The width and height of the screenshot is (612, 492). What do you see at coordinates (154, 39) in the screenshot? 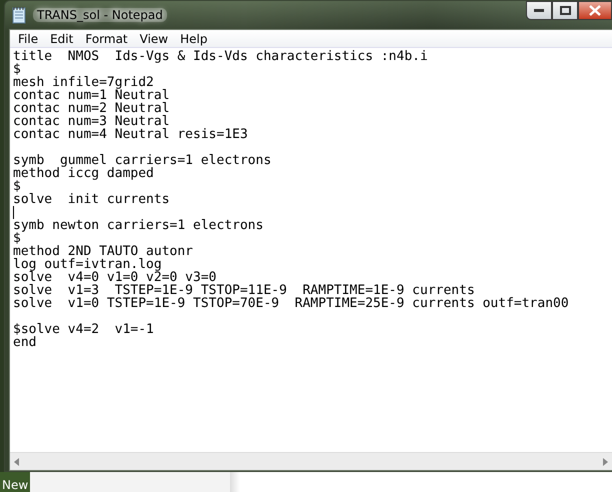
I see `menu-item: View` at bounding box center [154, 39].